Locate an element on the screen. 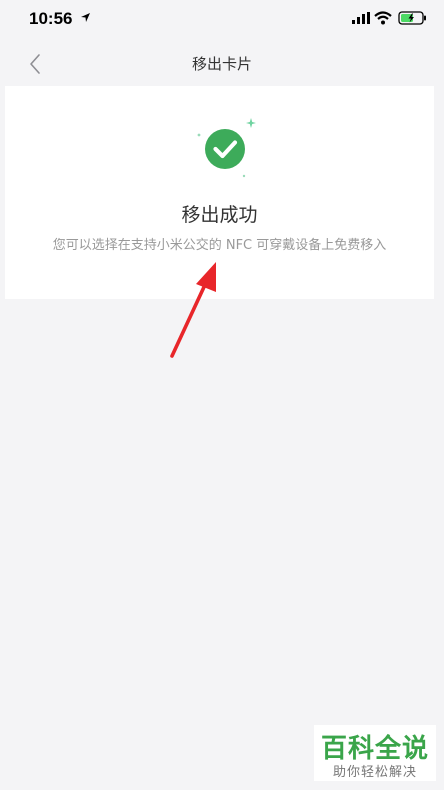  wifi-icon is located at coordinates (383, 18).